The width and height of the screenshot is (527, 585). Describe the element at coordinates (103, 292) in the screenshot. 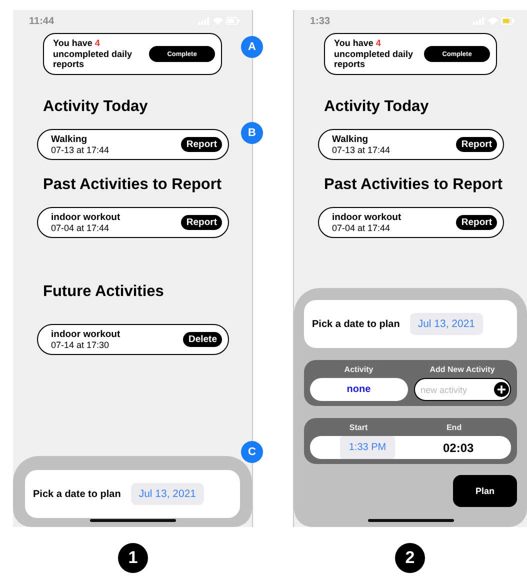

I see `section-heading: Future Activities` at that location.